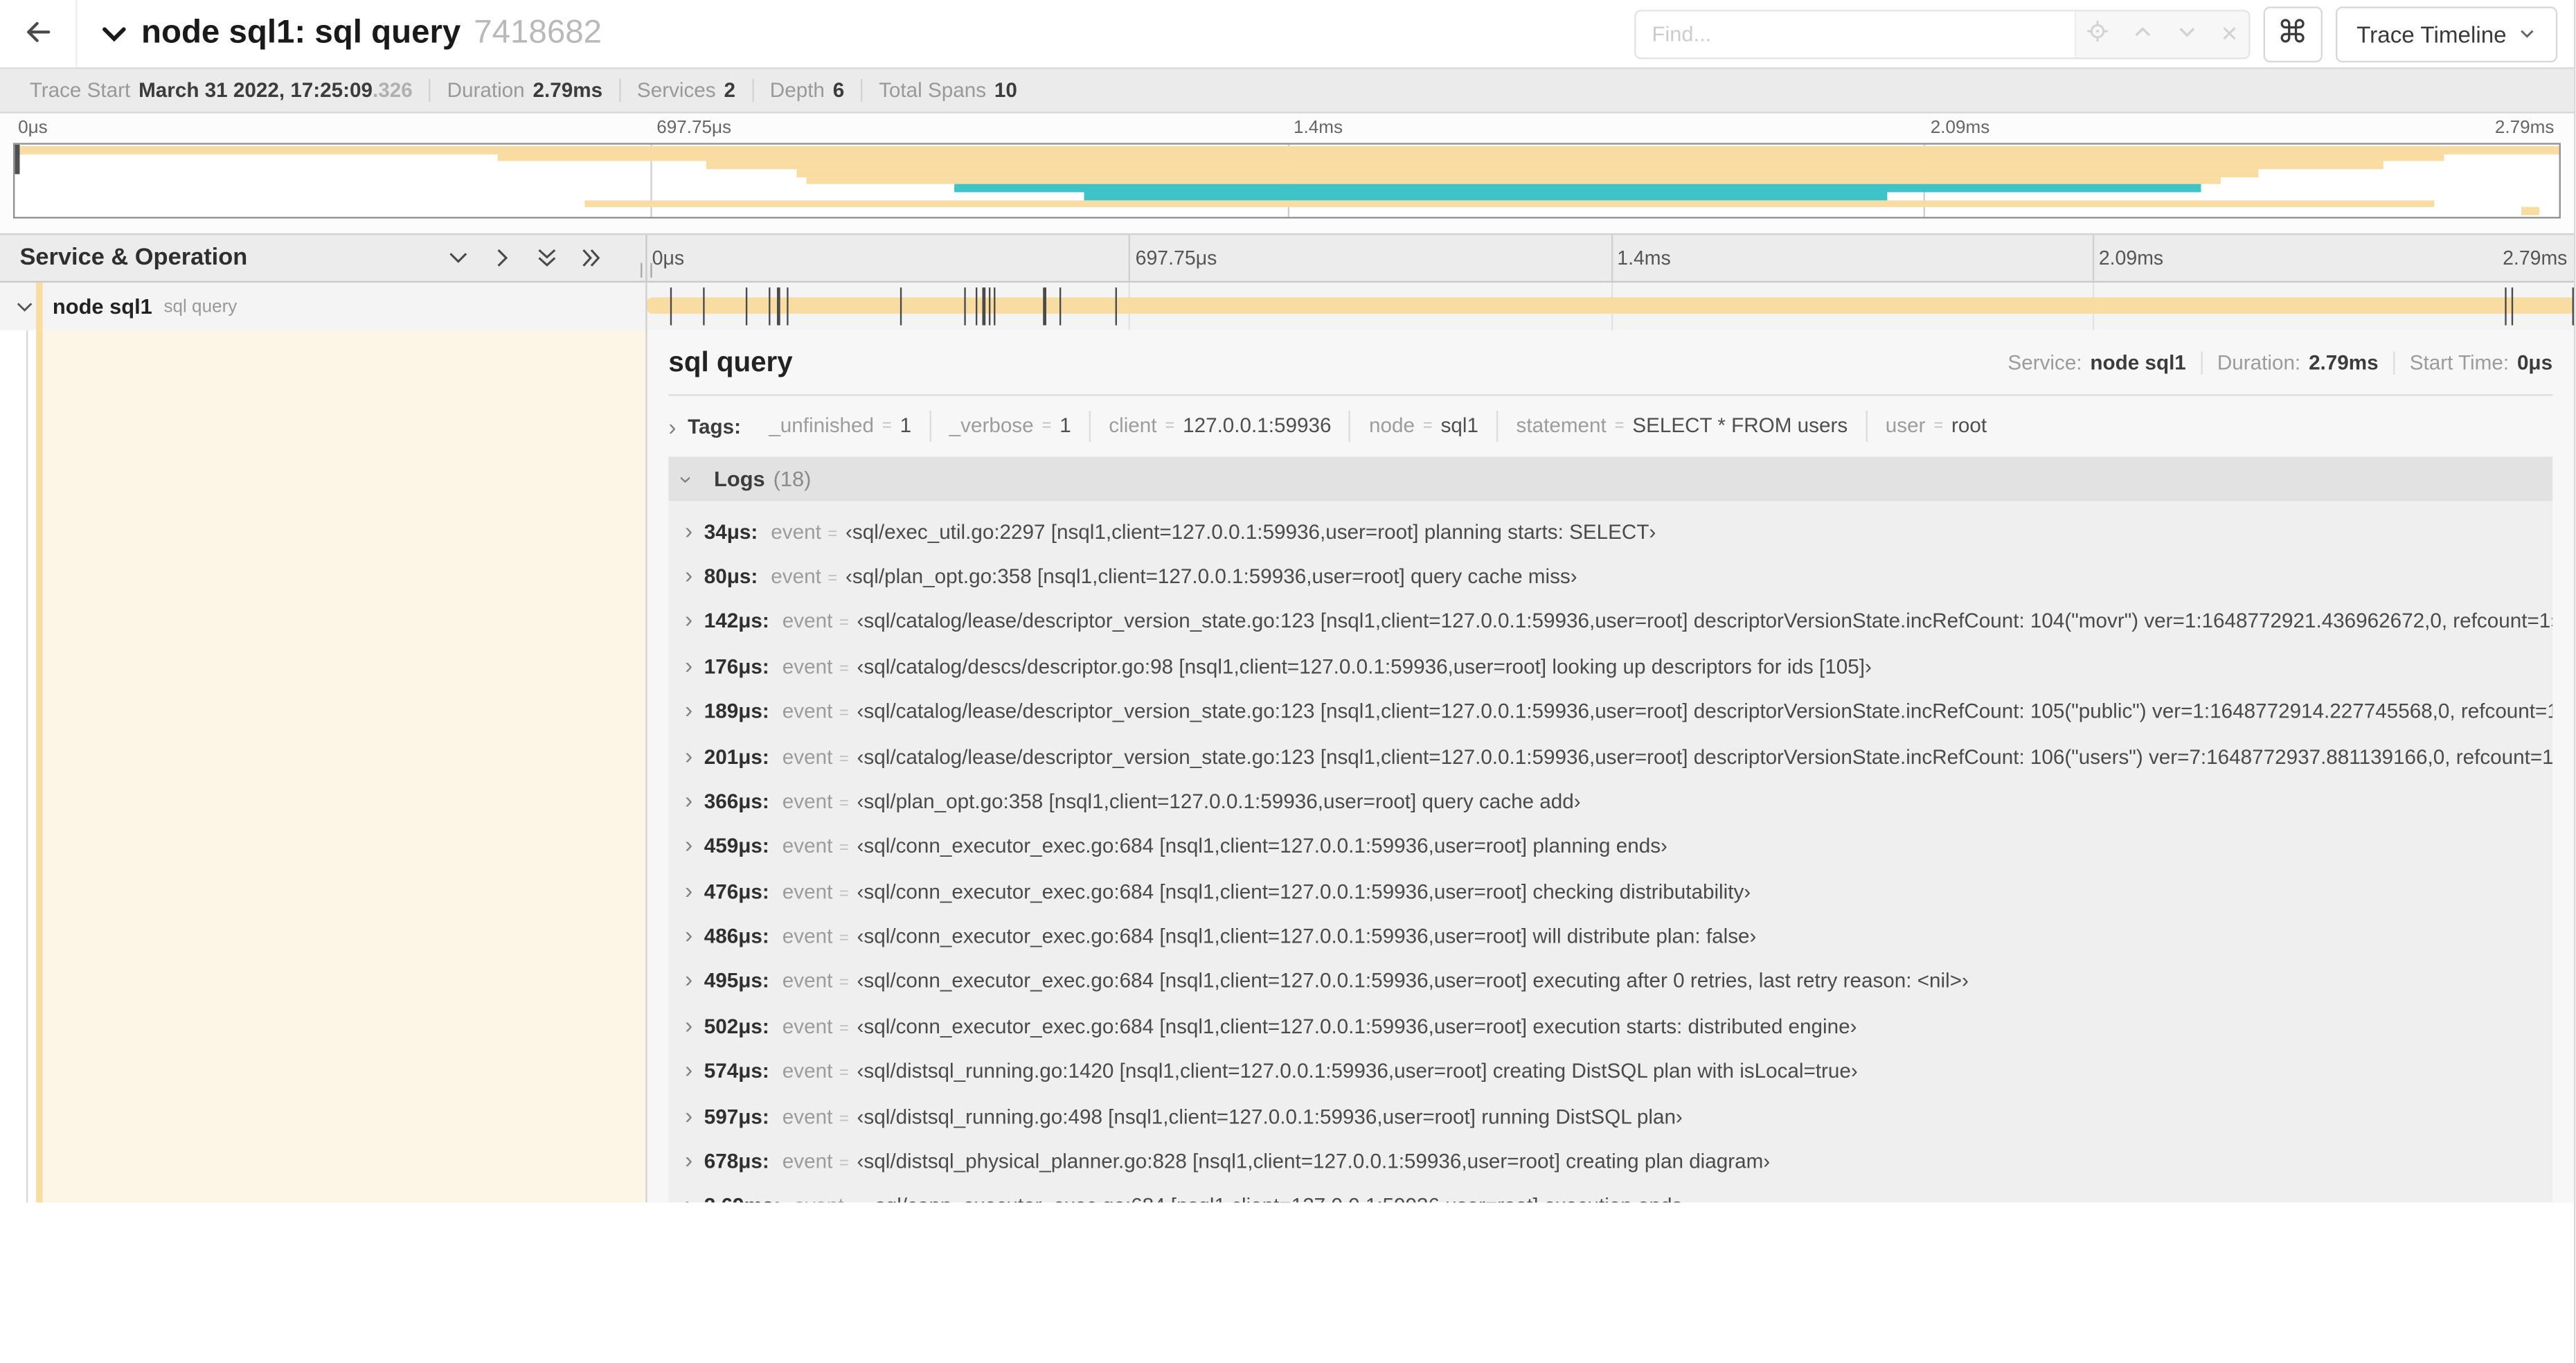 The height and width of the screenshot is (1363, 2576). What do you see at coordinates (1740, 425) in the screenshot?
I see `tag-value: SELECT * FROM users` at bounding box center [1740, 425].